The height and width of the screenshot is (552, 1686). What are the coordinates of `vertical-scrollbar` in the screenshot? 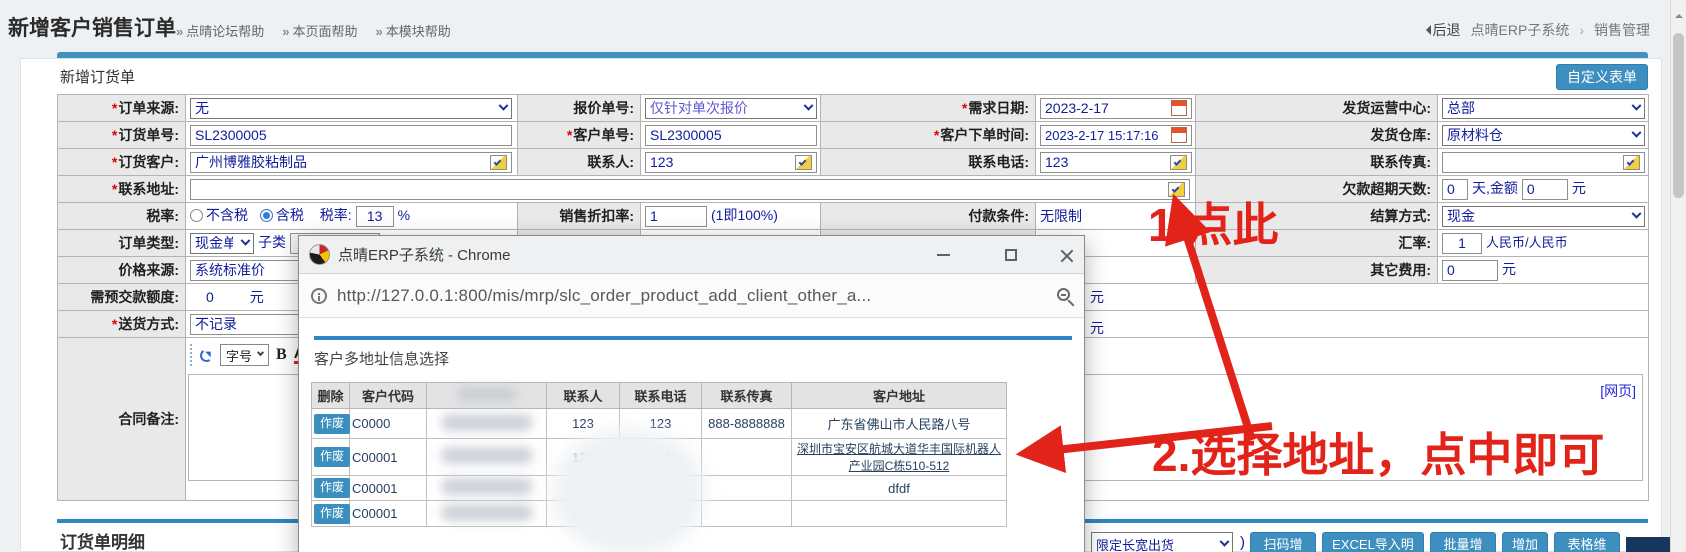 It's located at (1678, 276).